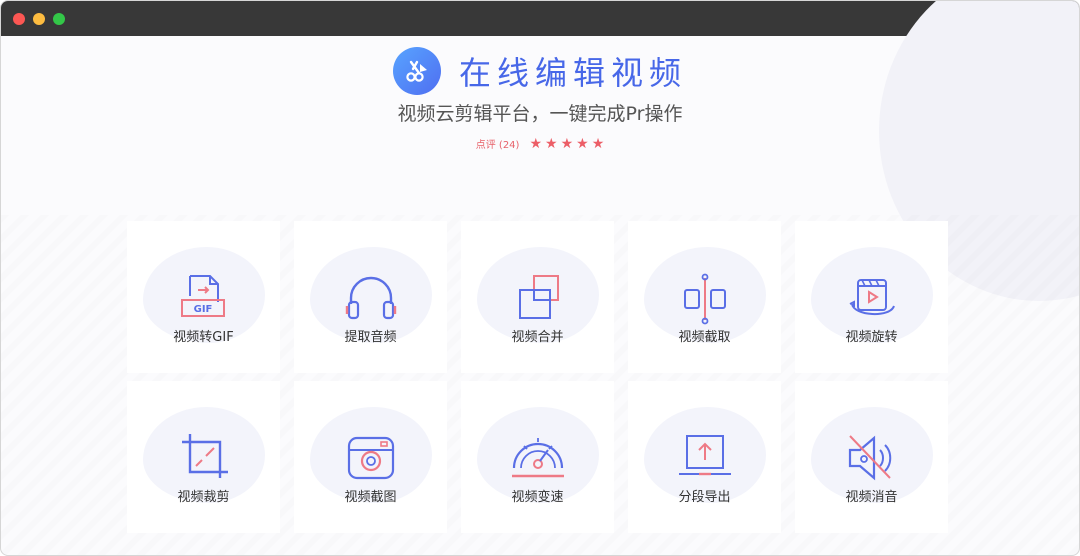 This screenshot has width=1080, height=556. I want to click on tool-card-audio: 提取音频, so click(370, 297).